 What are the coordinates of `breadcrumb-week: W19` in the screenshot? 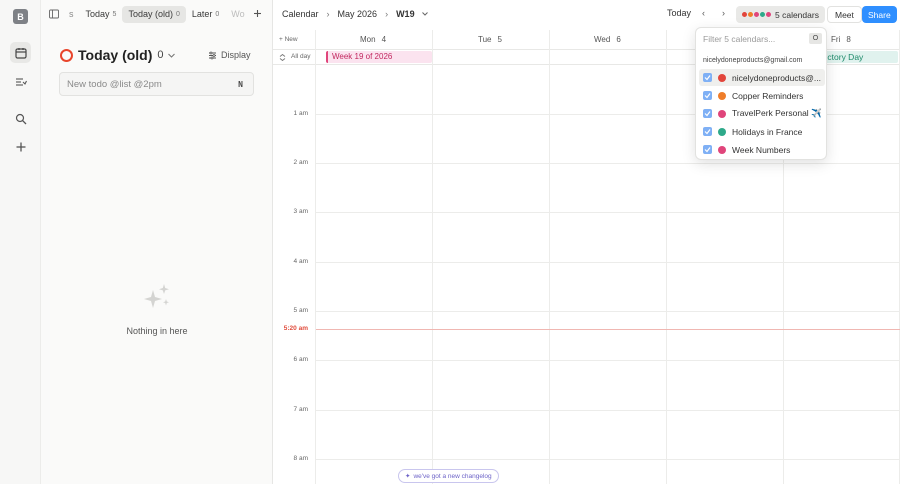 It's located at (405, 14).